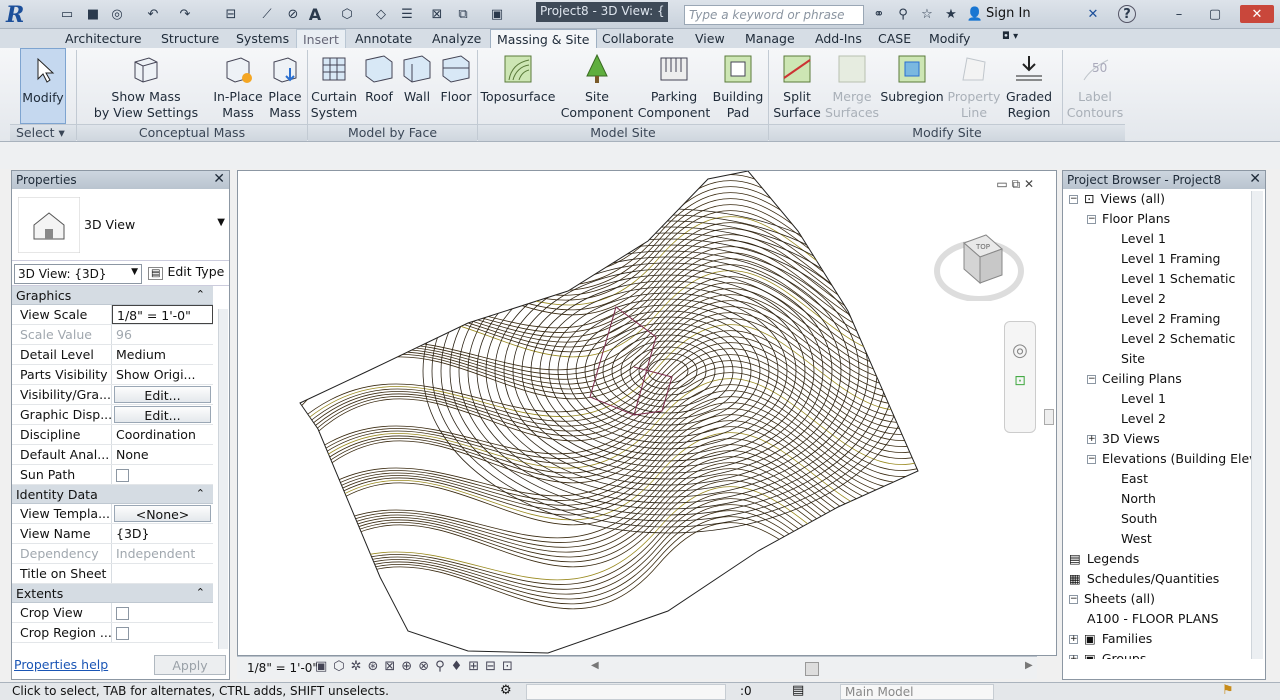 The width and height of the screenshot is (1280, 700). Describe the element at coordinates (437, 14) in the screenshot. I see `close-hidden-icon: ⊠` at that location.